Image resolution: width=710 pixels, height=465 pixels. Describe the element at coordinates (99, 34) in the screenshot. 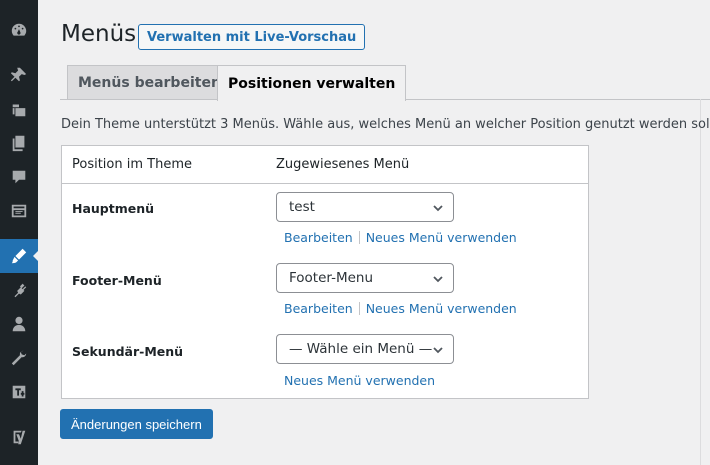

I see `page-title: Menüs` at that location.